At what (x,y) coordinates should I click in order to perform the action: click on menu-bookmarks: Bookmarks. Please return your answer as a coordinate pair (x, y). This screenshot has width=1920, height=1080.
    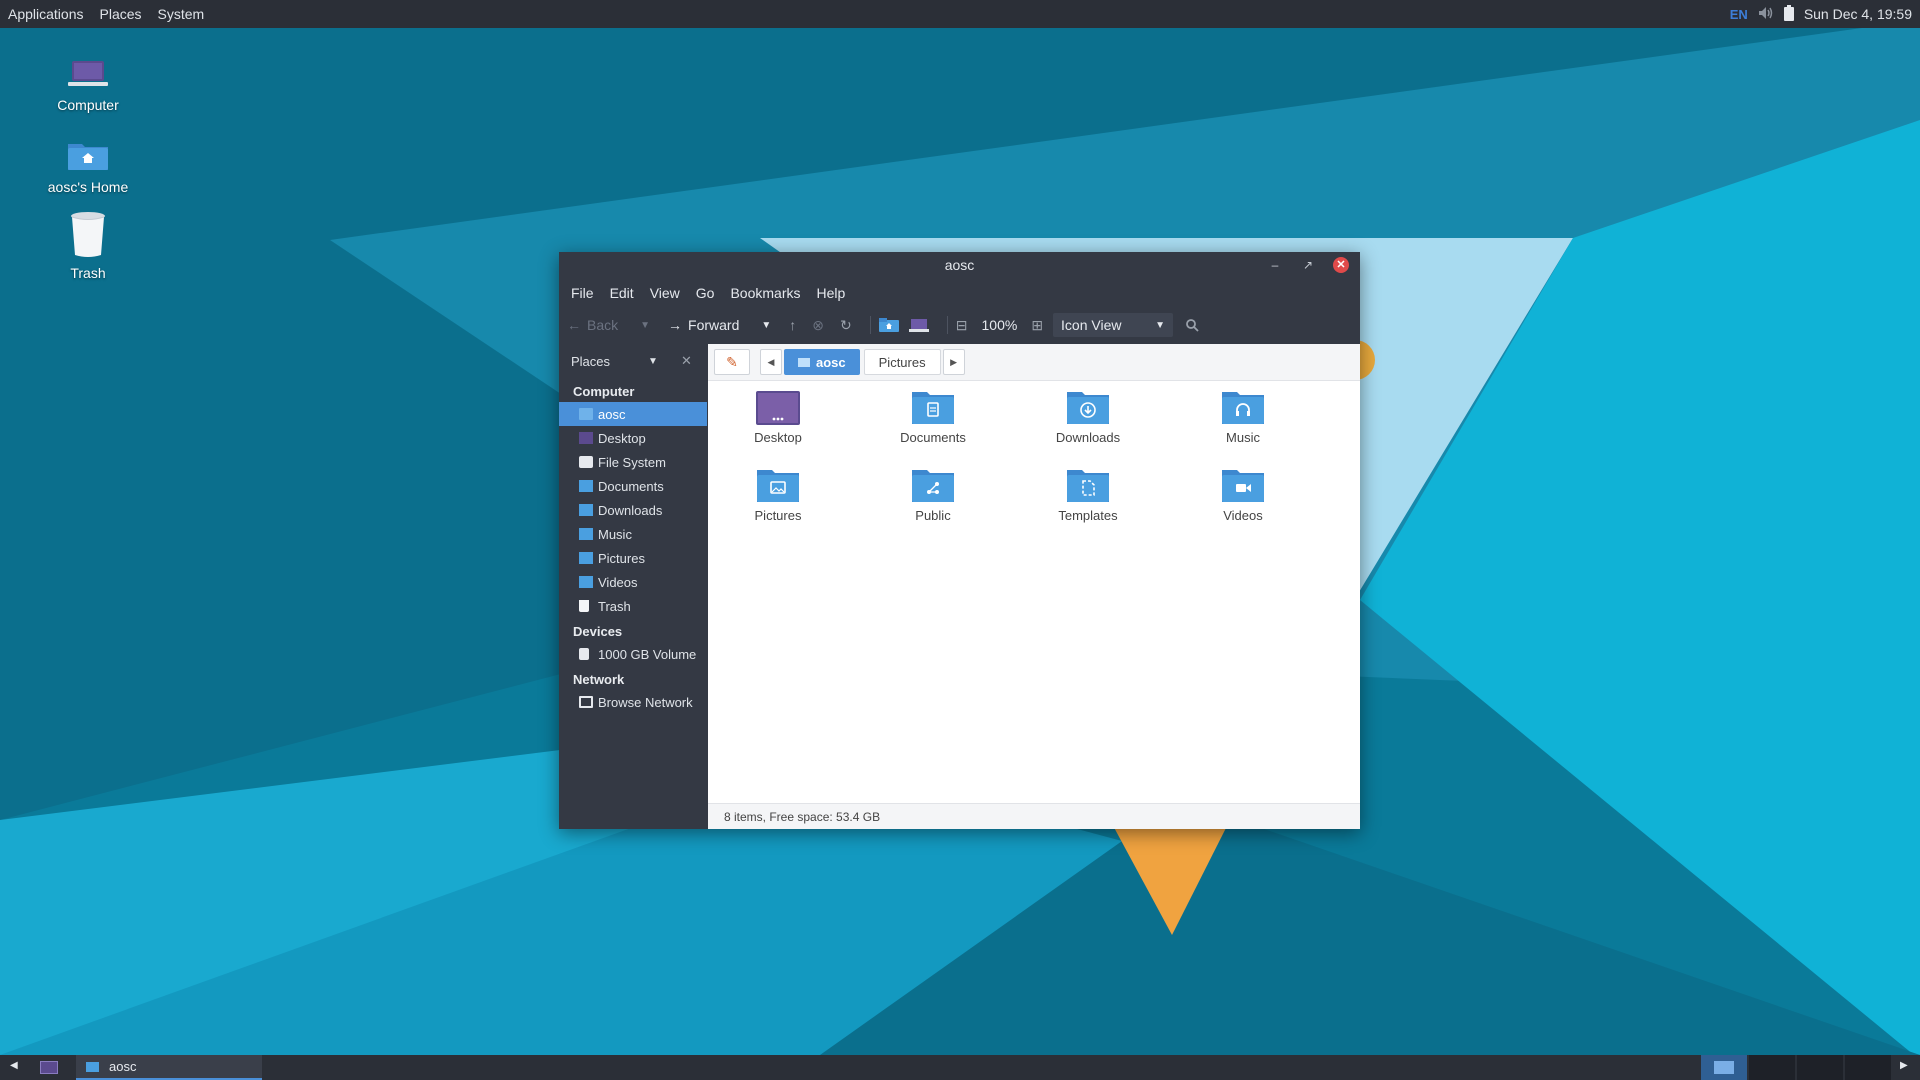
    Looking at the image, I should click on (765, 293).